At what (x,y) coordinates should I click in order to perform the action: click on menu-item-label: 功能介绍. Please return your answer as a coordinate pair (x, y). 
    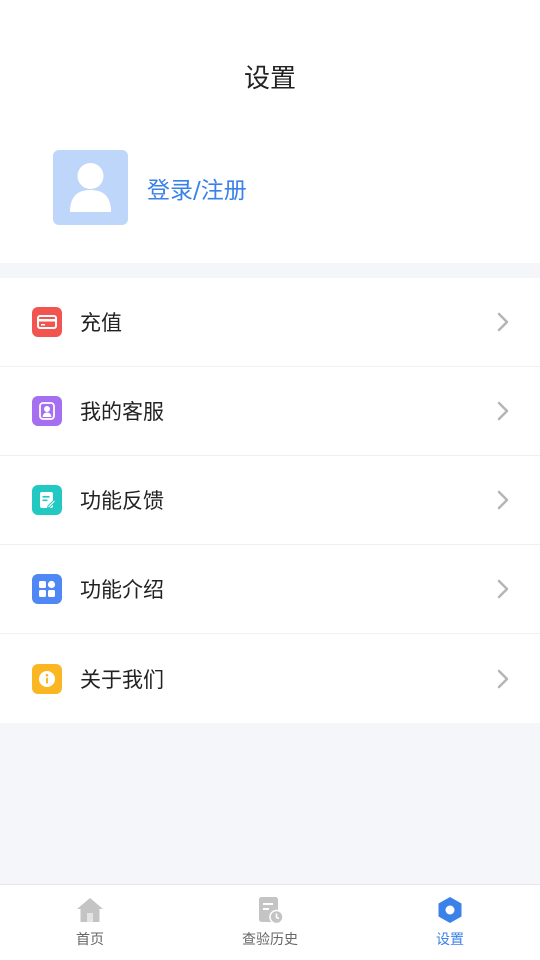
    Looking at the image, I should click on (122, 590).